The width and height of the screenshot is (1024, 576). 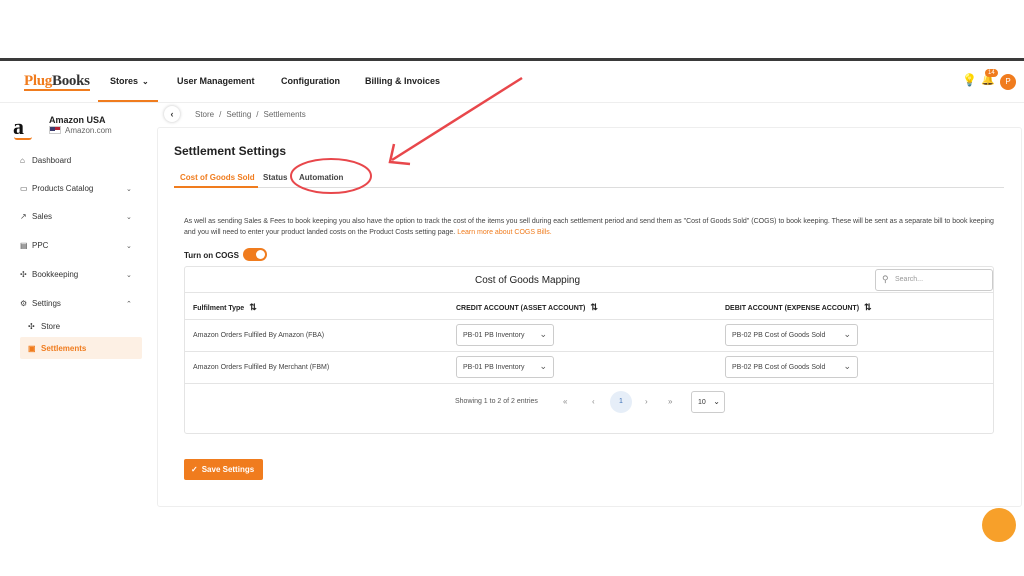 I want to click on tab-cost-of-goods-sold: Cost of Goods Sold, so click(x=217, y=177).